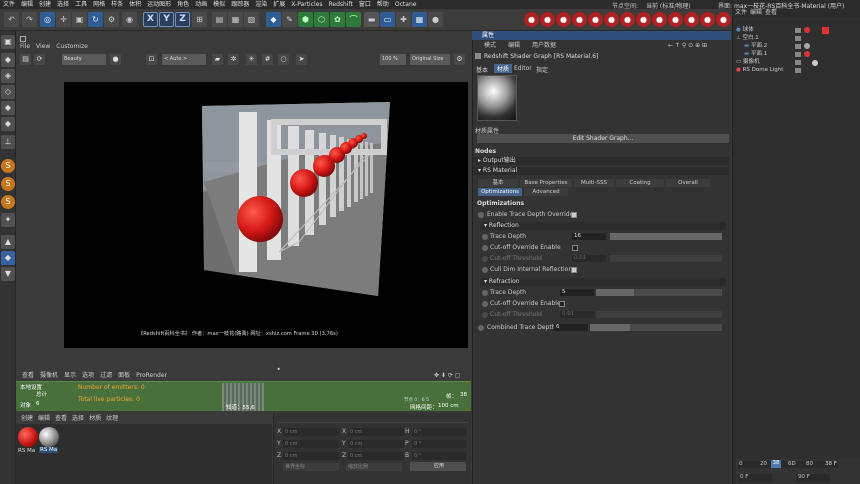 This screenshot has width=860, height=484. What do you see at coordinates (577, 314) in the screenshot?
I see `refr-cutoff-threshold-input: 0.01` at bounding box center [577, 314].